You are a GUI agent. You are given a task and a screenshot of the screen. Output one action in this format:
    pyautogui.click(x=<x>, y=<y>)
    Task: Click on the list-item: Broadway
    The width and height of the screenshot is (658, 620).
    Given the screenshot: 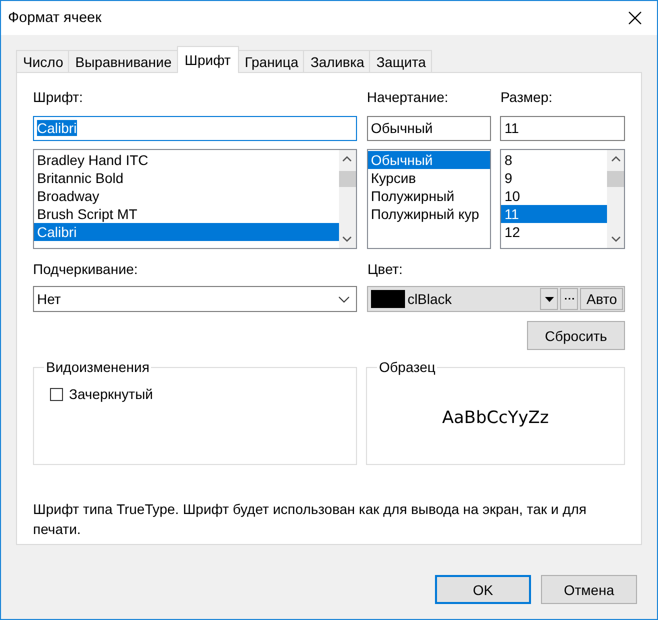 What is the action you would take?
    pyautogui.click(x=186, y=196)
    